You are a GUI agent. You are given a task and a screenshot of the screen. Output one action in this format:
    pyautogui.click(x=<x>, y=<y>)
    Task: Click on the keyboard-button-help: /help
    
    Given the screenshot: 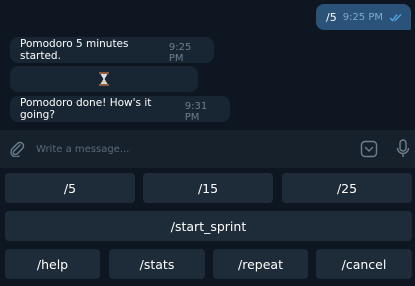 What is the action you would take?
    pyautogui.click(x=52, y=264)
    